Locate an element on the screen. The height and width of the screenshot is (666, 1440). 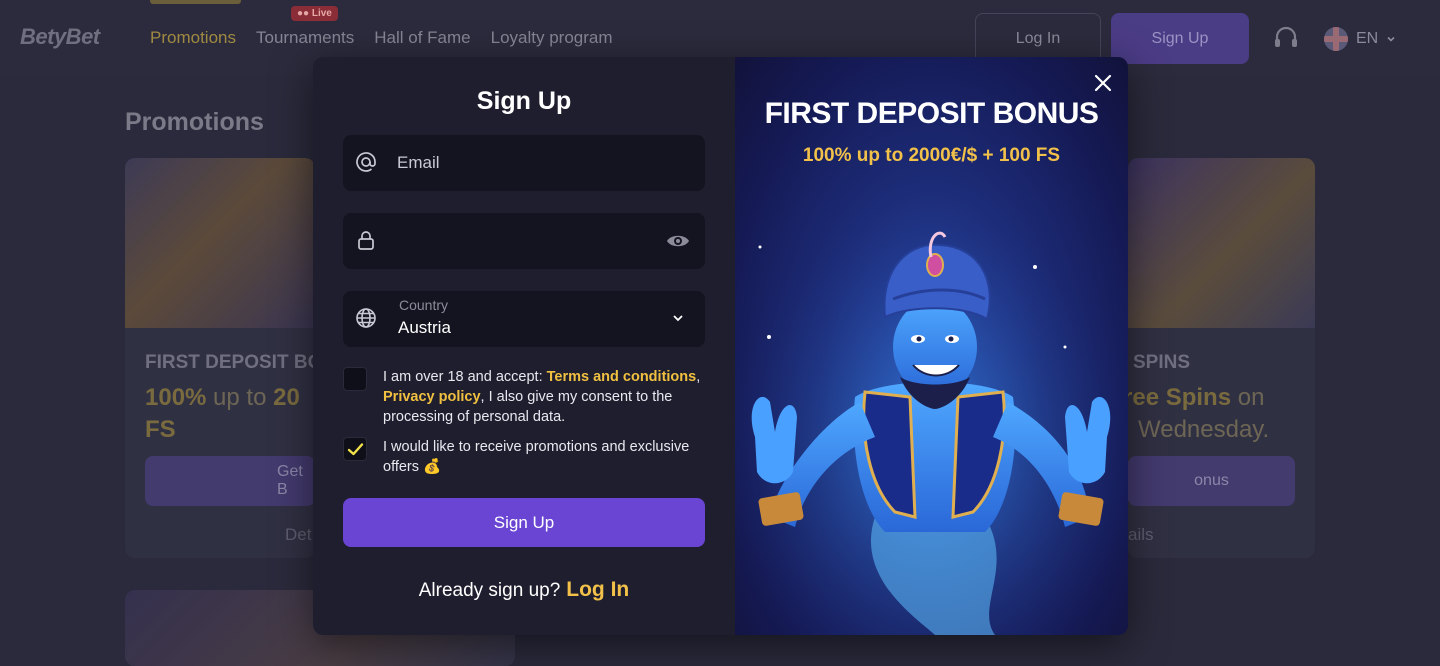
terms-prefix: I am over 18 and accept: is located at coordinates (465, 377).